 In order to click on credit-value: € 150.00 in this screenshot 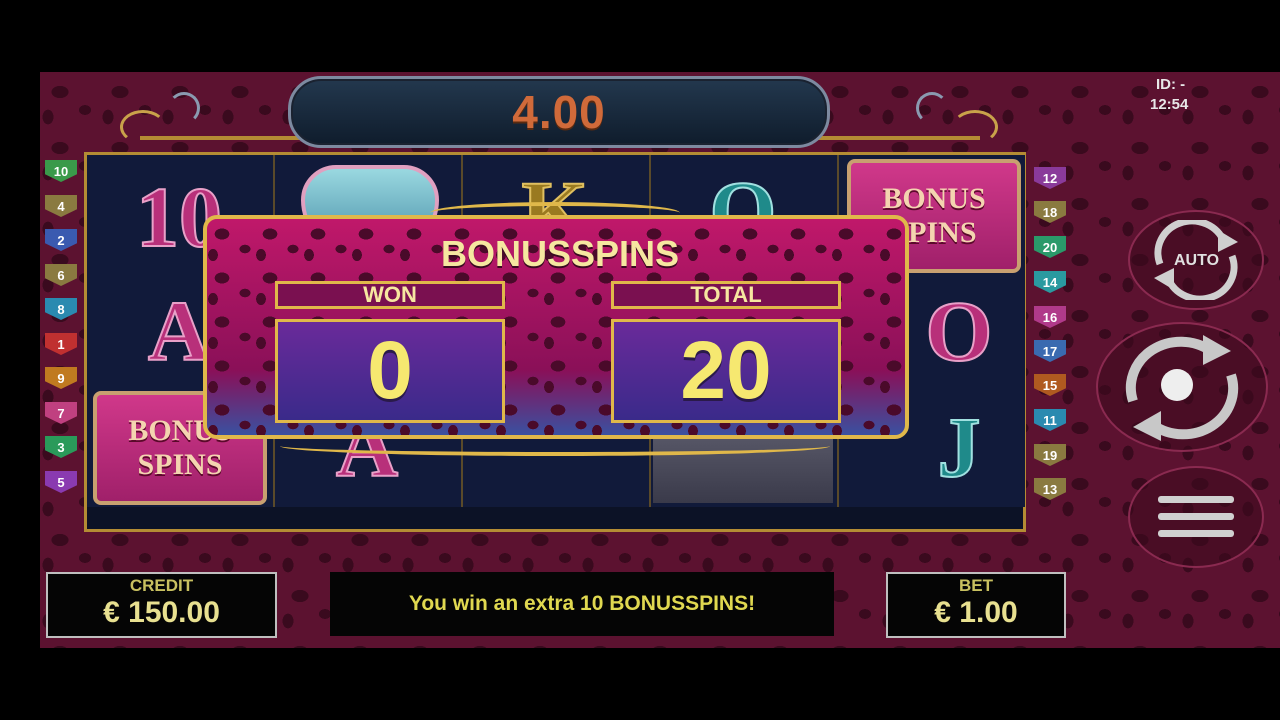, I will do `click(161, 612)`.